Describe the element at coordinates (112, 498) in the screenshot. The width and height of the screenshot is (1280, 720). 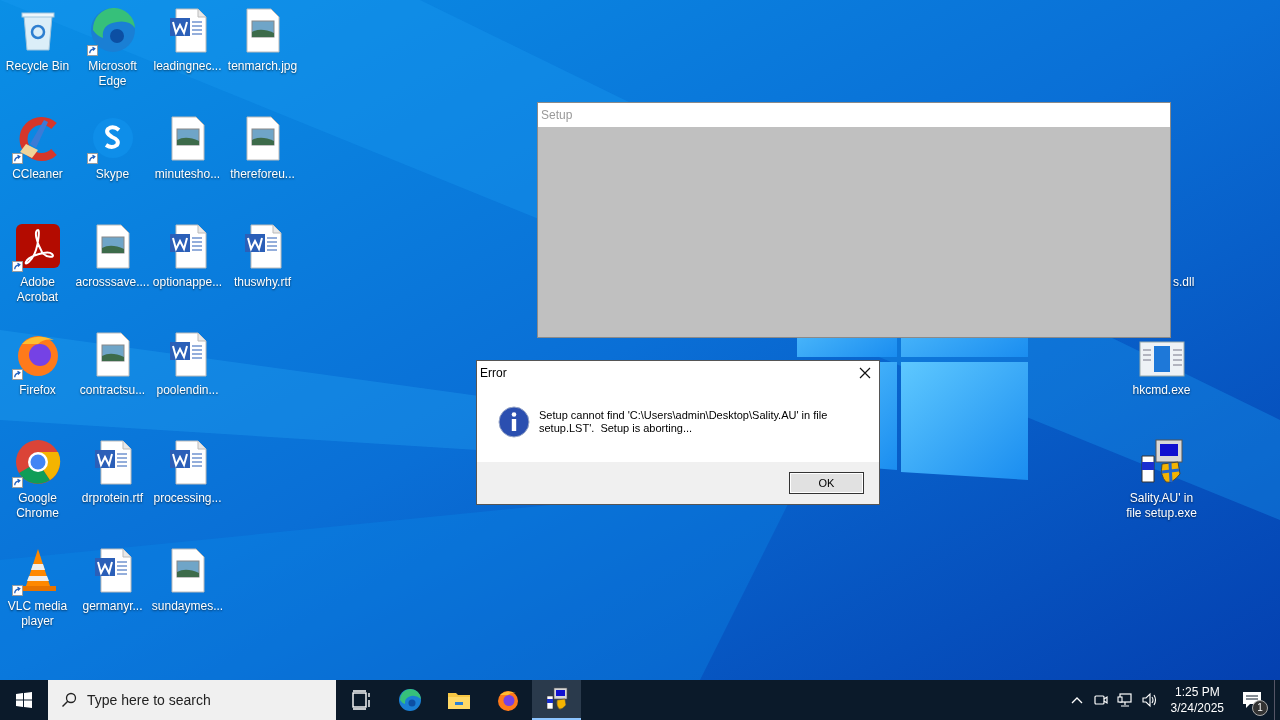
I see `icon-label: drprotein.rtf` at that location.